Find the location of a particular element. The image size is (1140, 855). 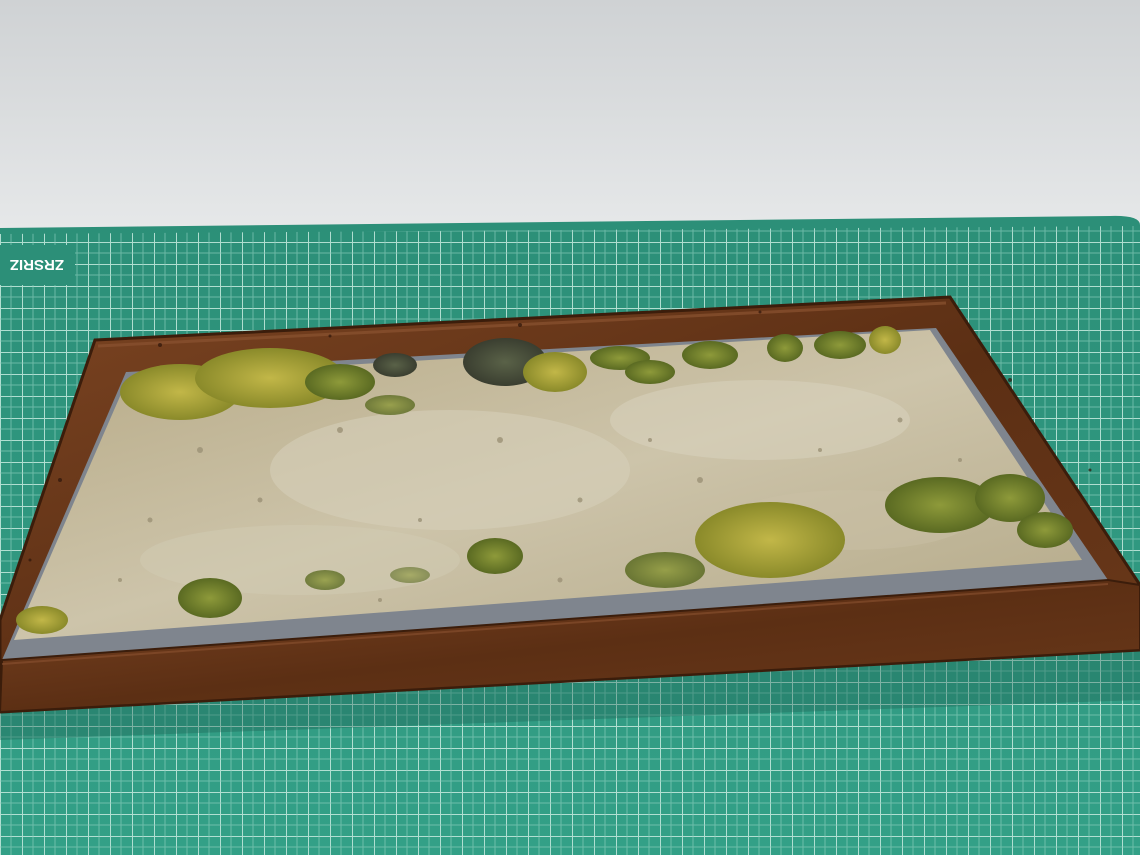

mat-logo: ZRSRIZ is located at coordinates (37, 265).